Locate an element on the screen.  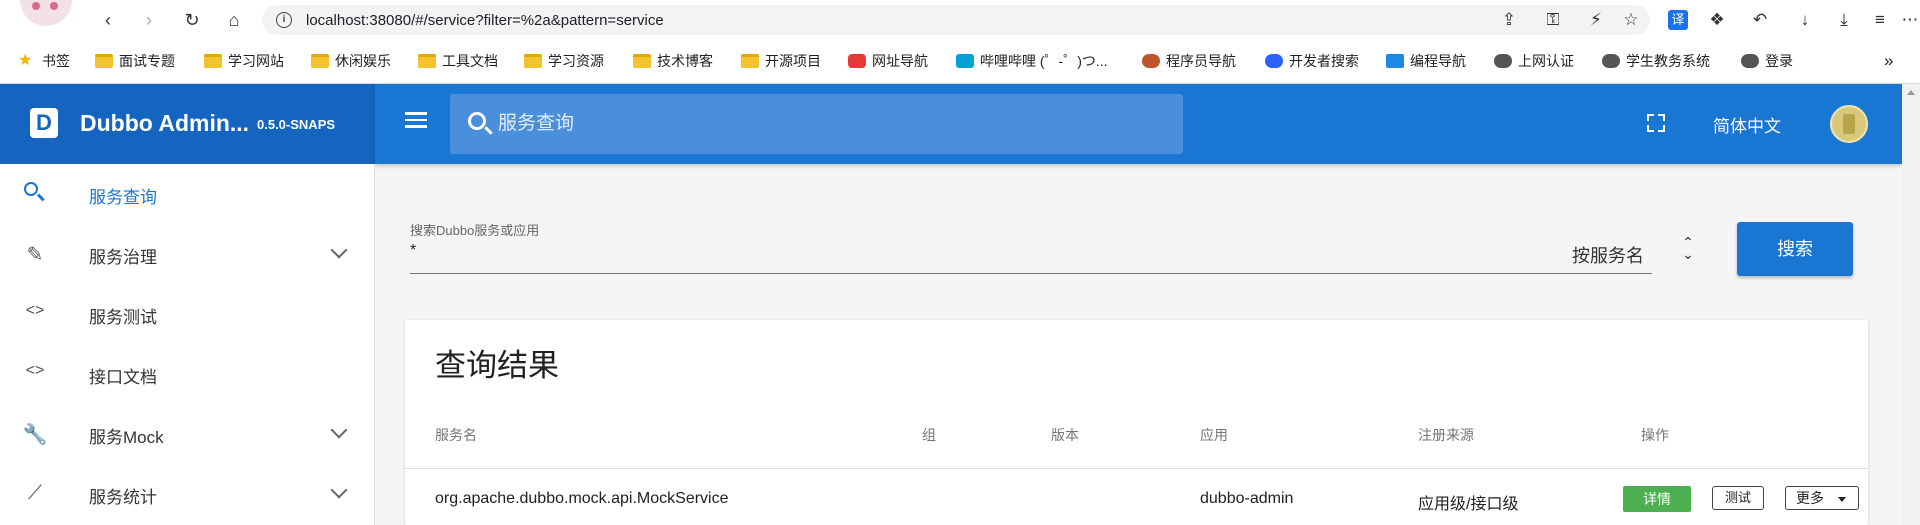
app-header: 简体中文 is located at coordinates (1138, 124).